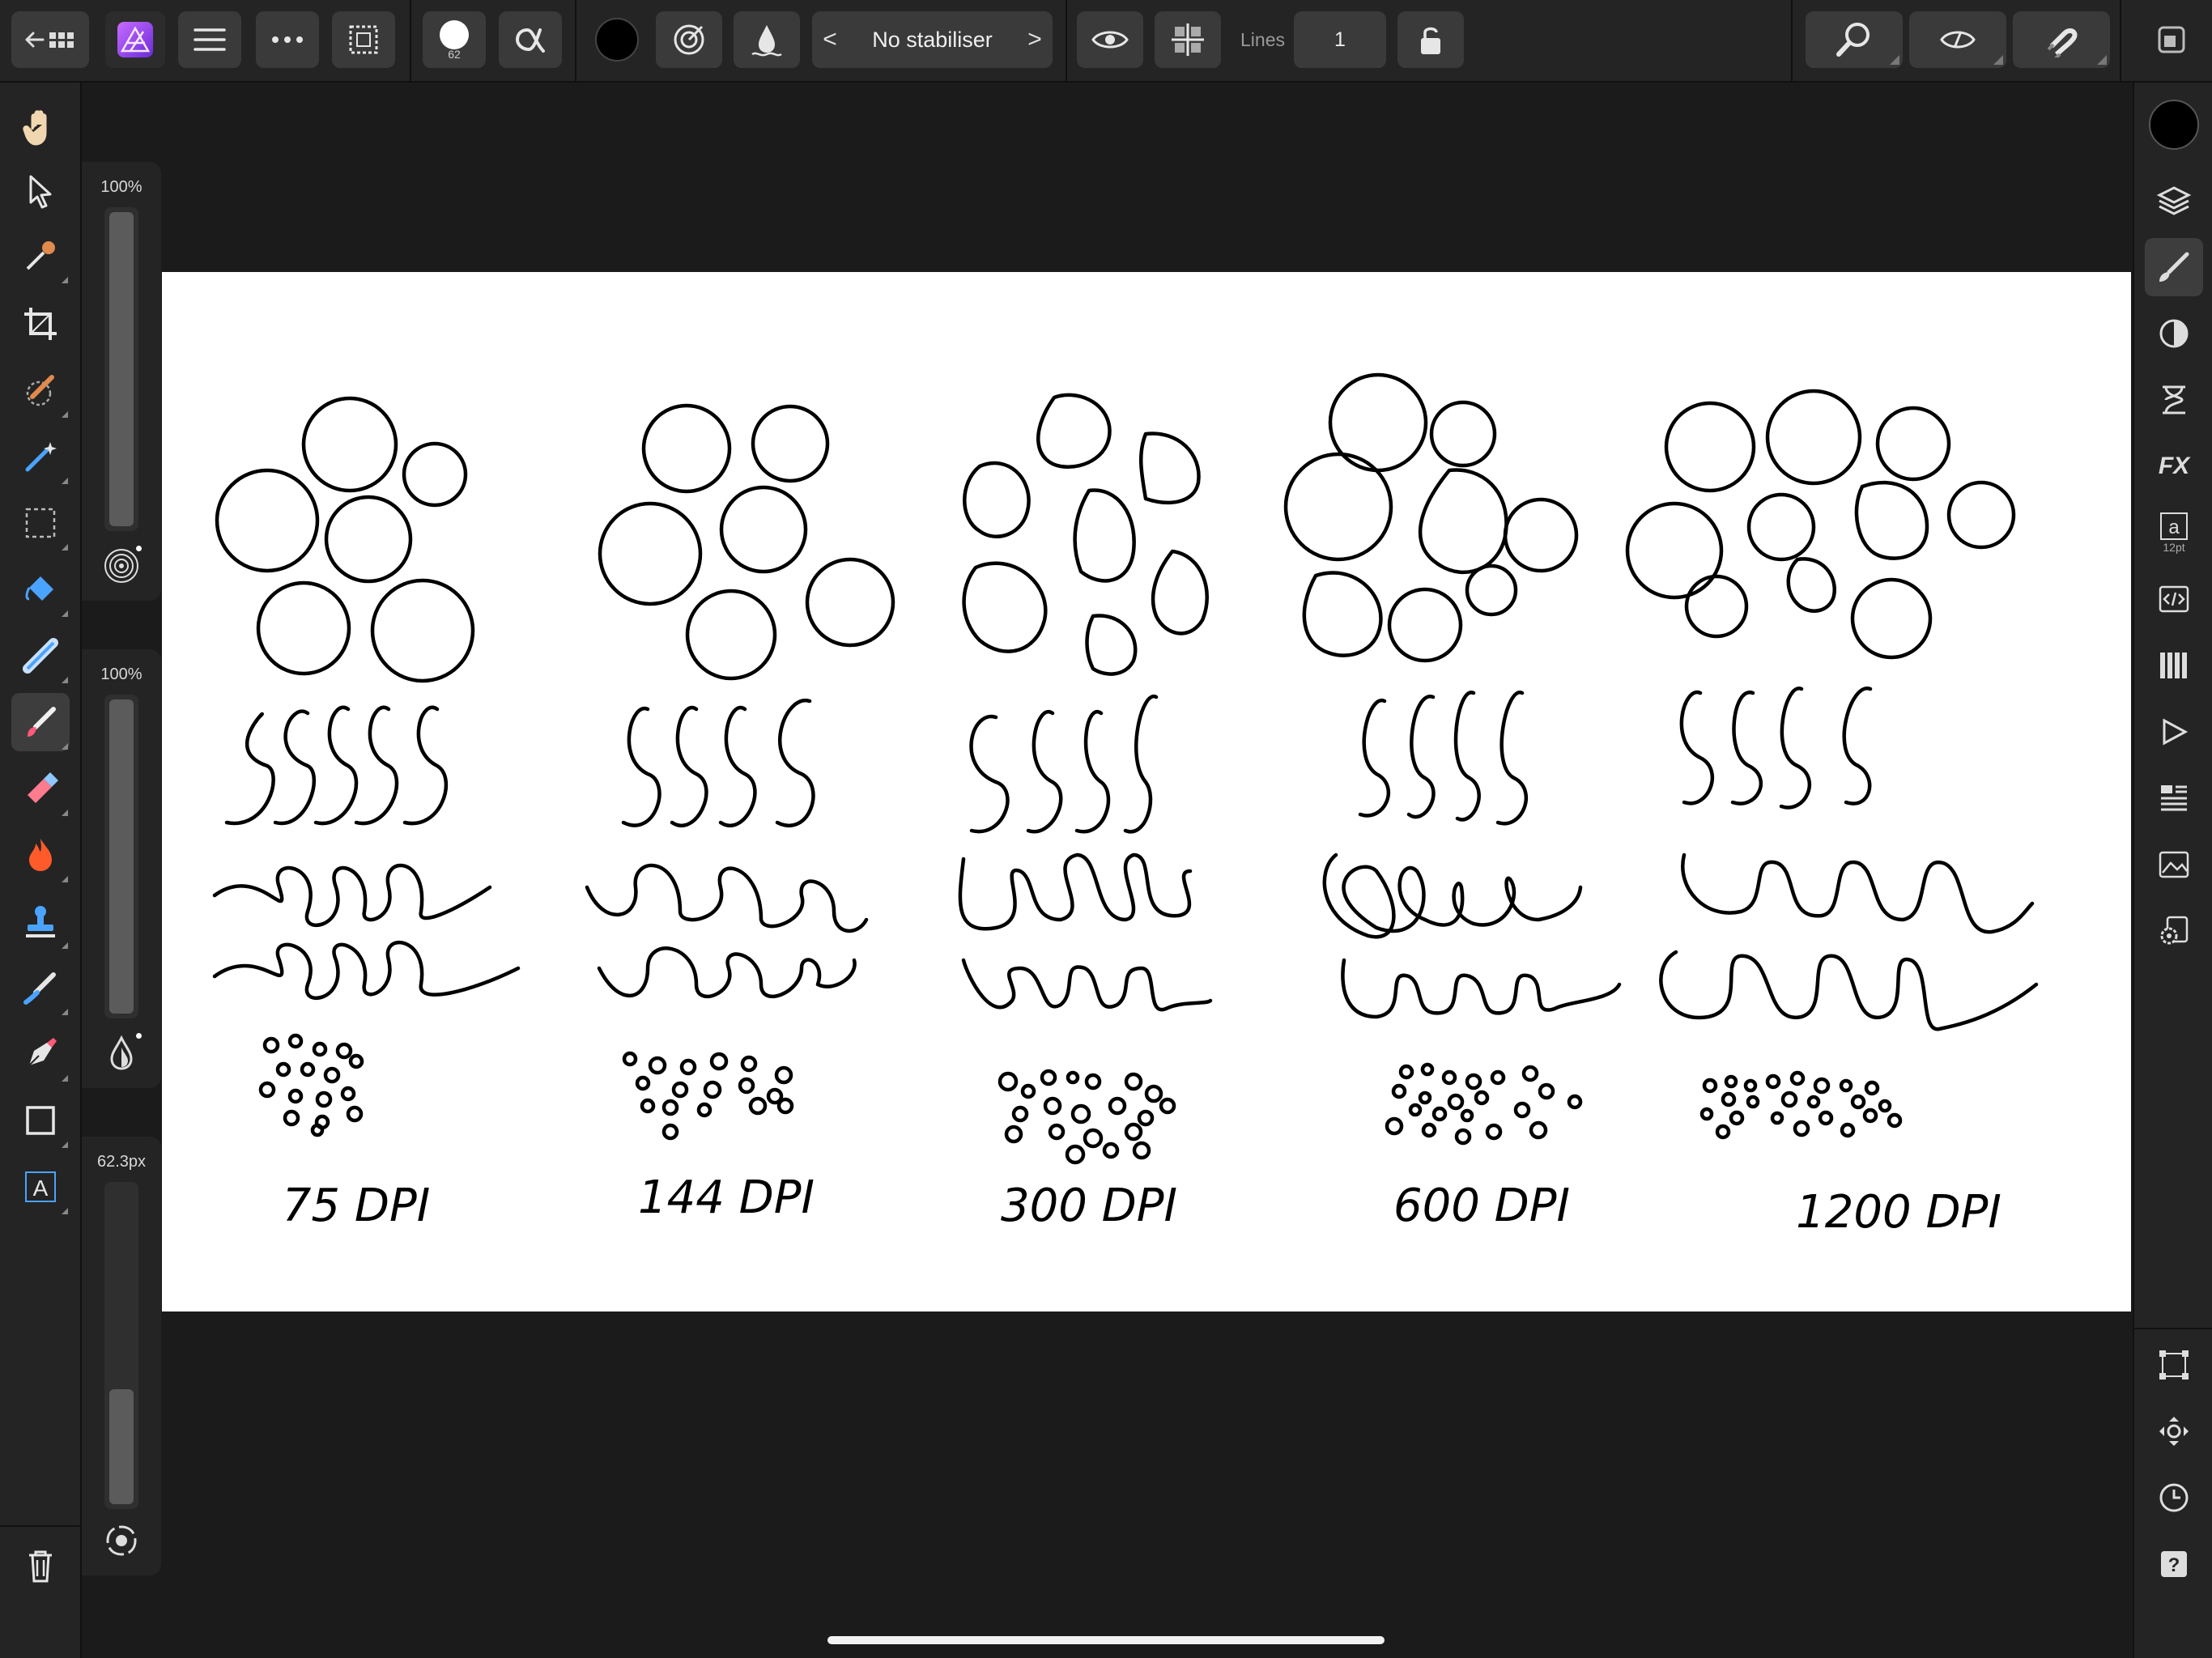 This screenshot has height=1658, width=2212. I want to click on lock-button, so click(1431, 39).